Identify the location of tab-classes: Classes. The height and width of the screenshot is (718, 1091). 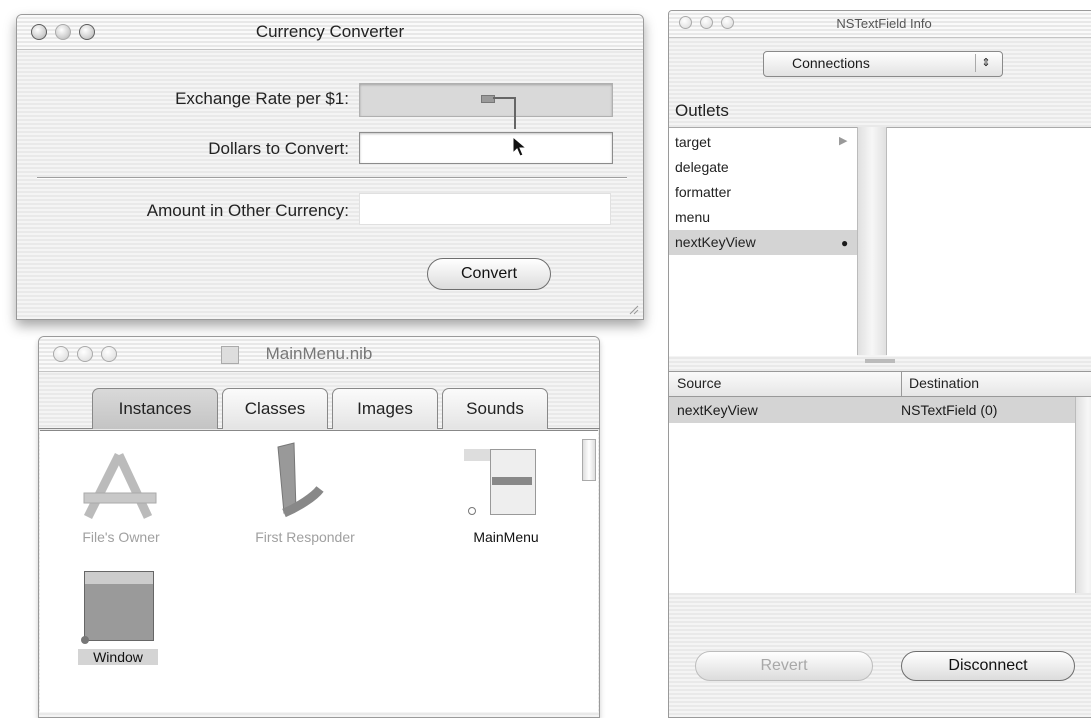
(275, 408).